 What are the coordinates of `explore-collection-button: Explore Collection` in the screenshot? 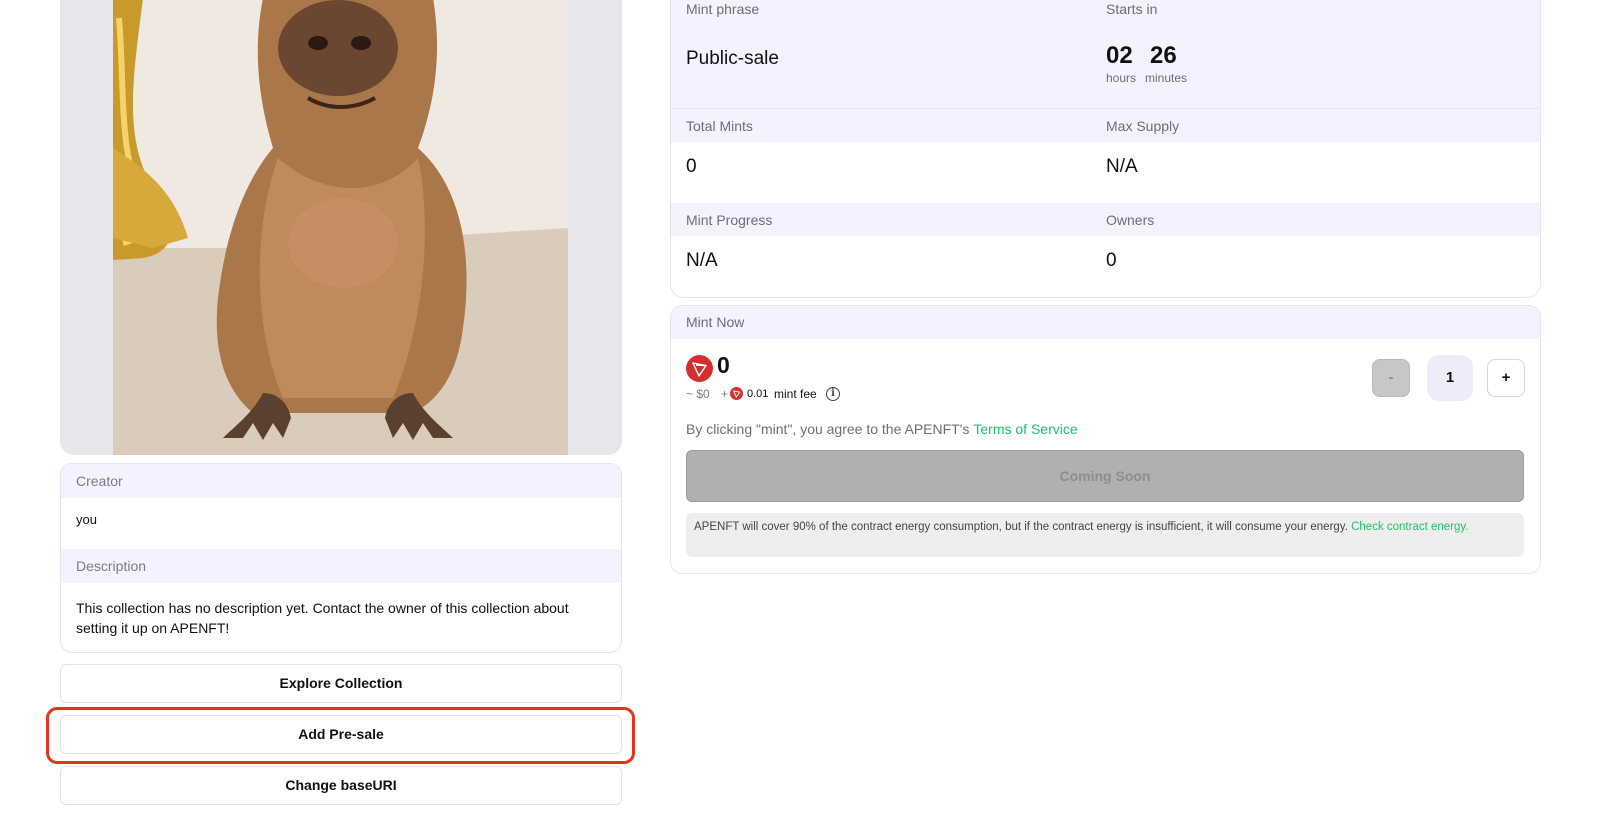 It's located at (341, 683).